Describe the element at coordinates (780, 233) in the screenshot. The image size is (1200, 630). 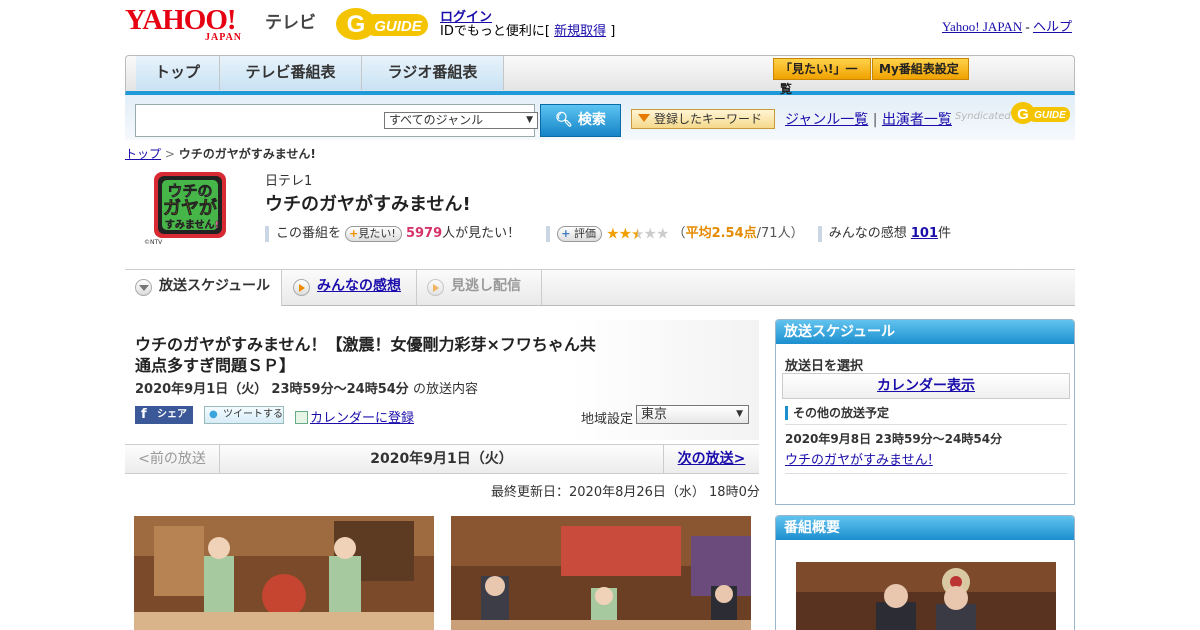
I see `rating-count: /71人）` at that location.